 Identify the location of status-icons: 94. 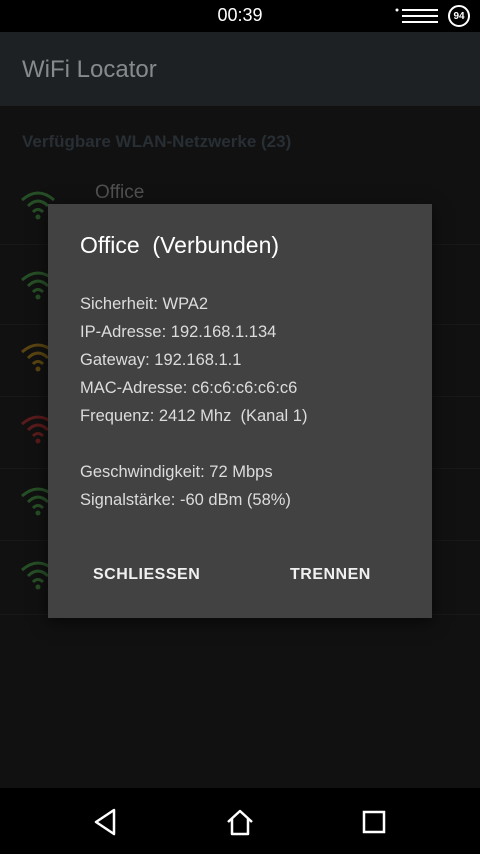
(432, 16).